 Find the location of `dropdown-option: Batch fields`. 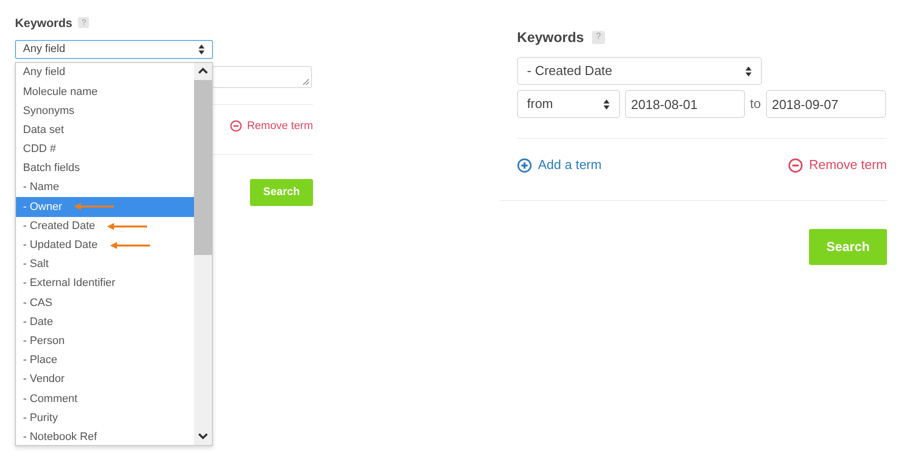

dropdown-option: Batch fields is located at coordinates (105, 168).